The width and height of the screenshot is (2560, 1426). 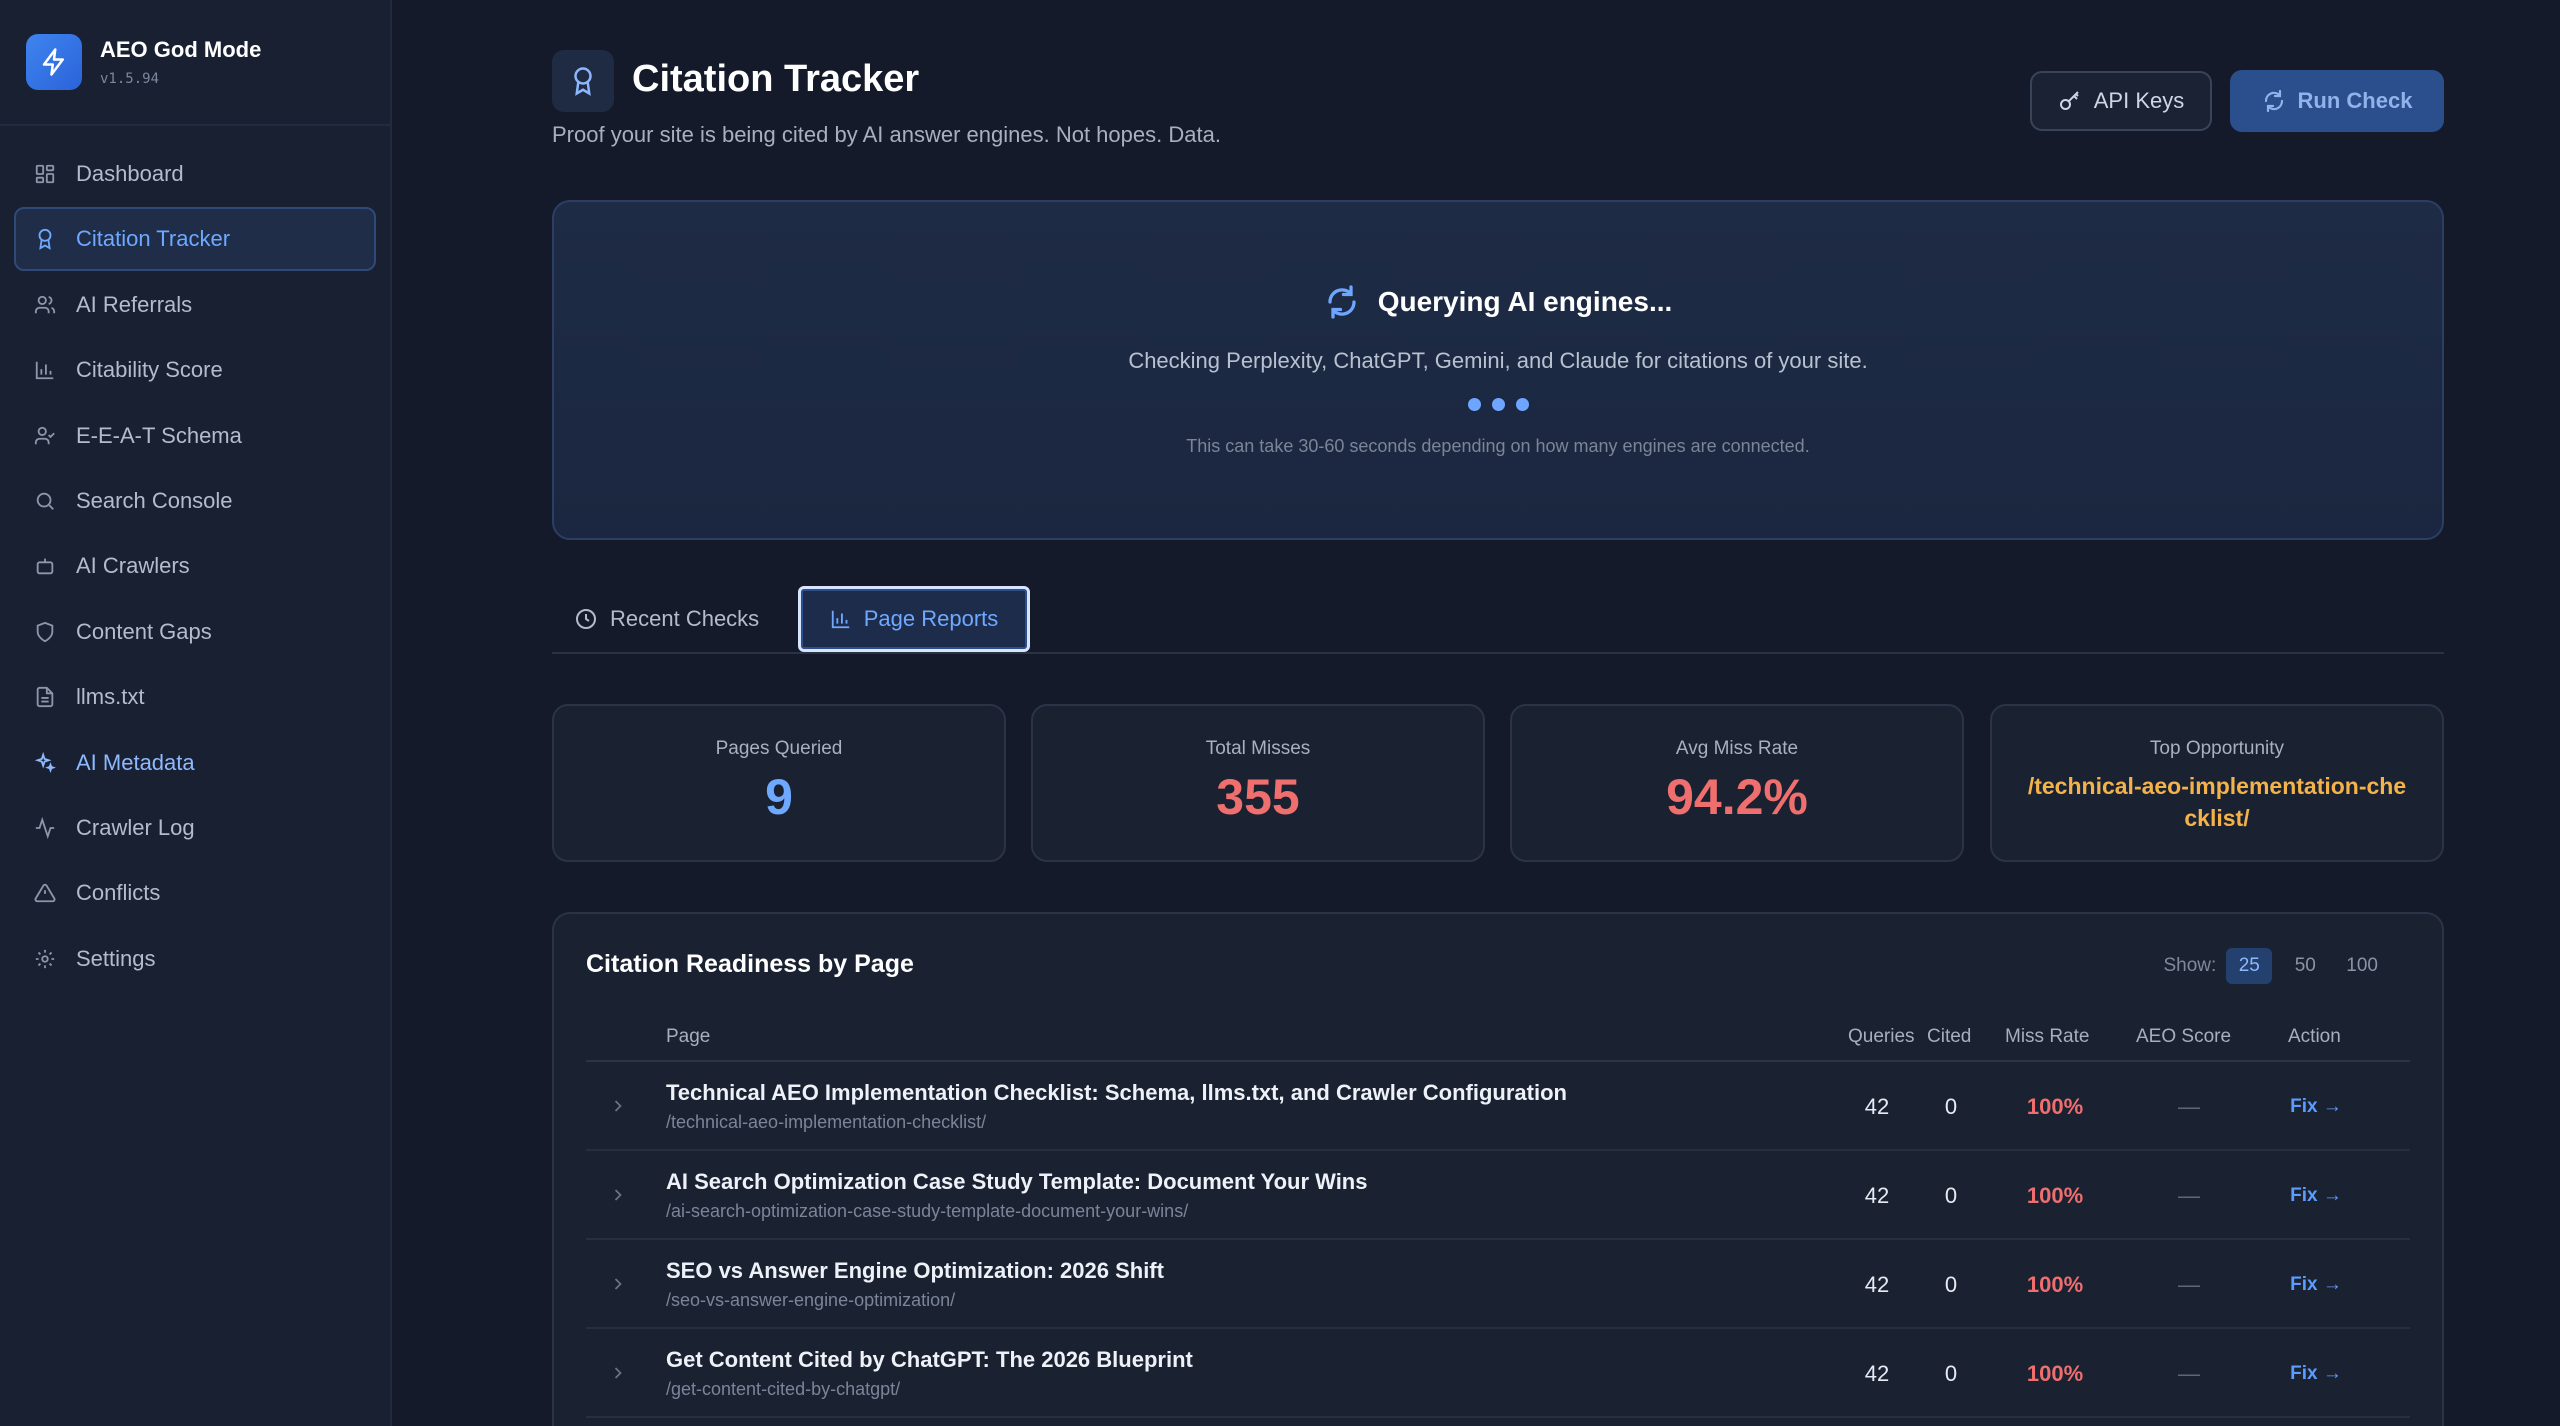 What do you see at coordinates (776, 79) in the screenshot?
I see `page-title: Citation Tracker` at bounding box center [776, 79].